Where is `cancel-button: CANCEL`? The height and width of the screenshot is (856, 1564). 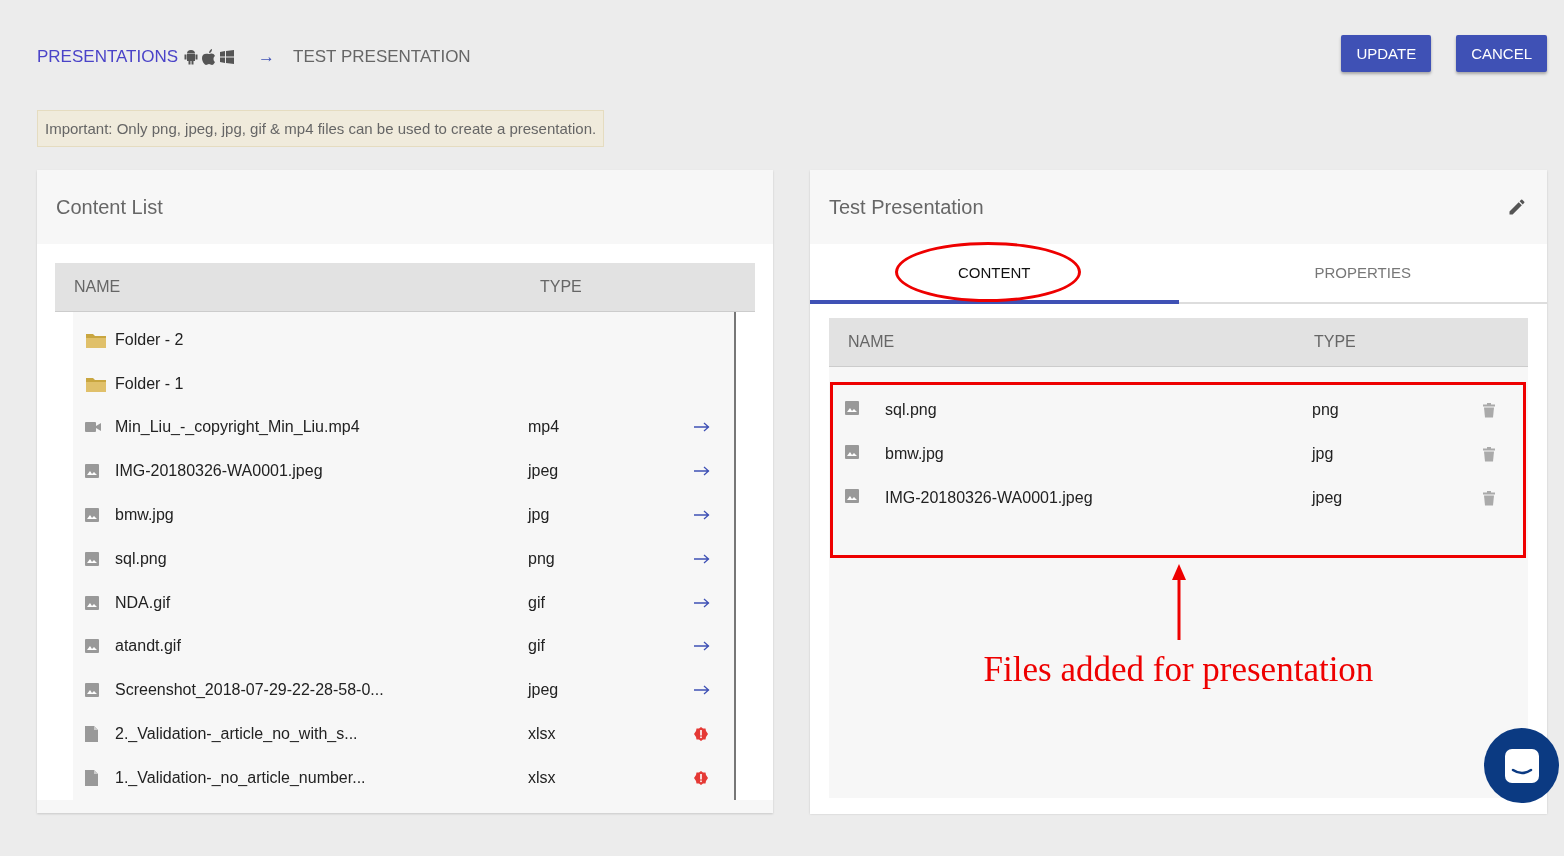 cancel-button: CANCEL is located at coordinates (1501, 53).